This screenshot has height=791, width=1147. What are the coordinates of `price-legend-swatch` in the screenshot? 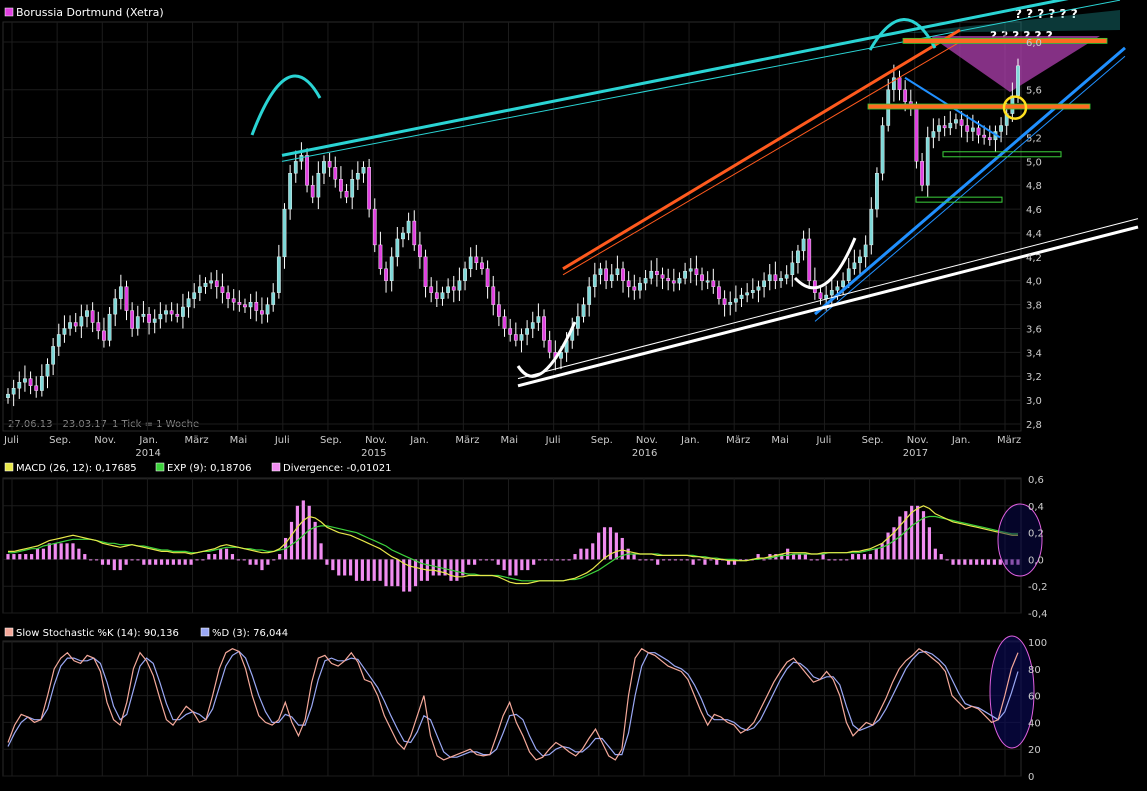 It's located at (9, 12).